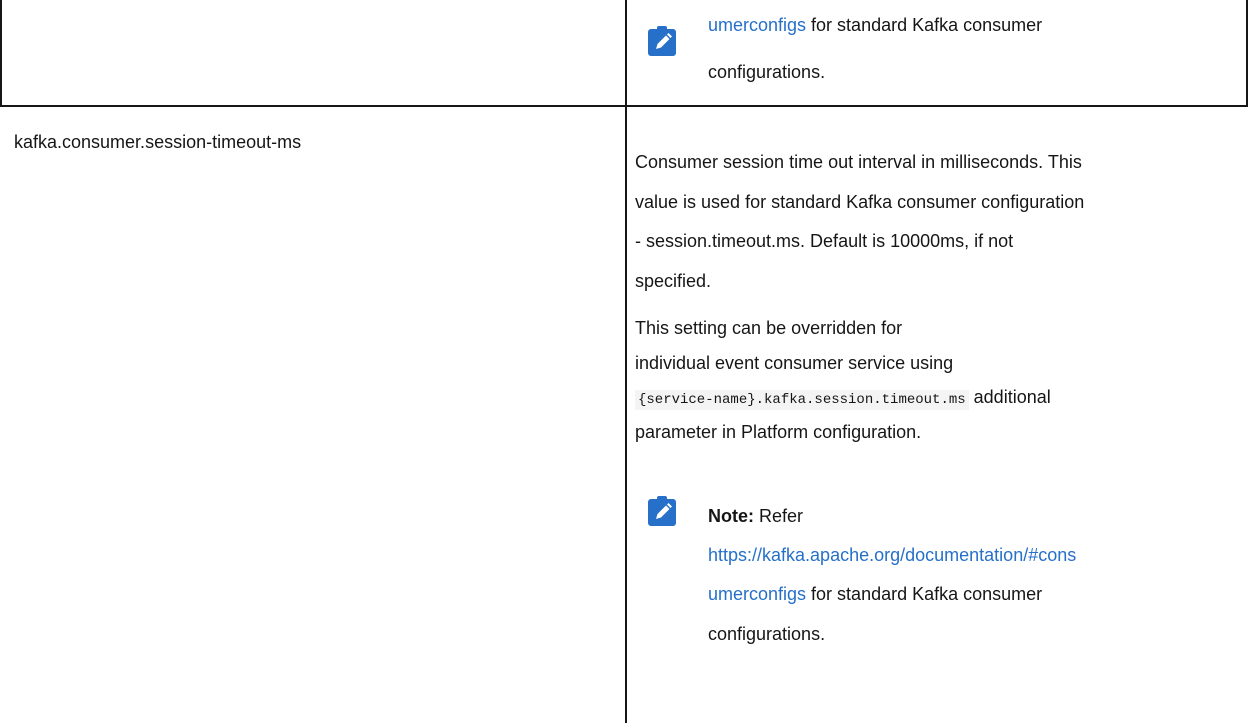  I want to click on note-line-1: Note: Refer, so click(755, 516).